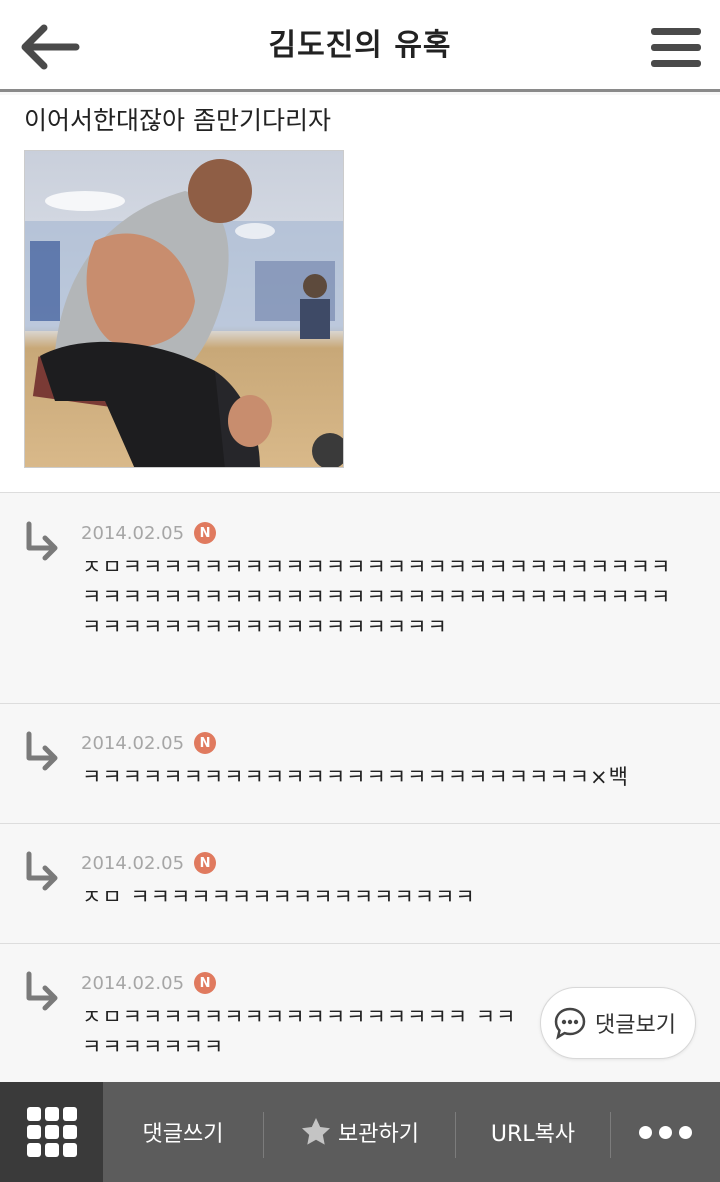 Image resolution: width=720 pixels, height=1182 pixels. I want to click on grid-menu-icon, so click(51, 1132).